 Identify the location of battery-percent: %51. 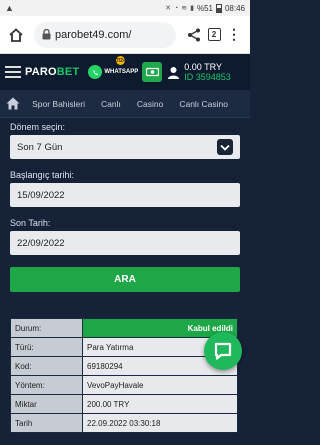
(204, 8).